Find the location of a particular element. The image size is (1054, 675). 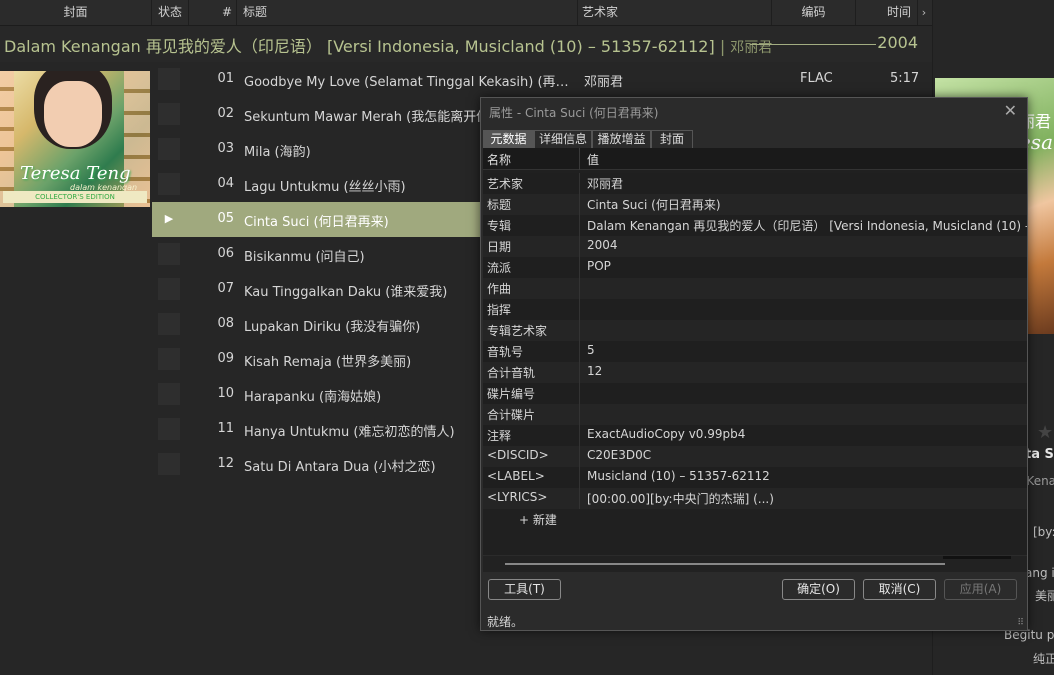

tools-button: 工具(T) is located at coordinates (524, 589).